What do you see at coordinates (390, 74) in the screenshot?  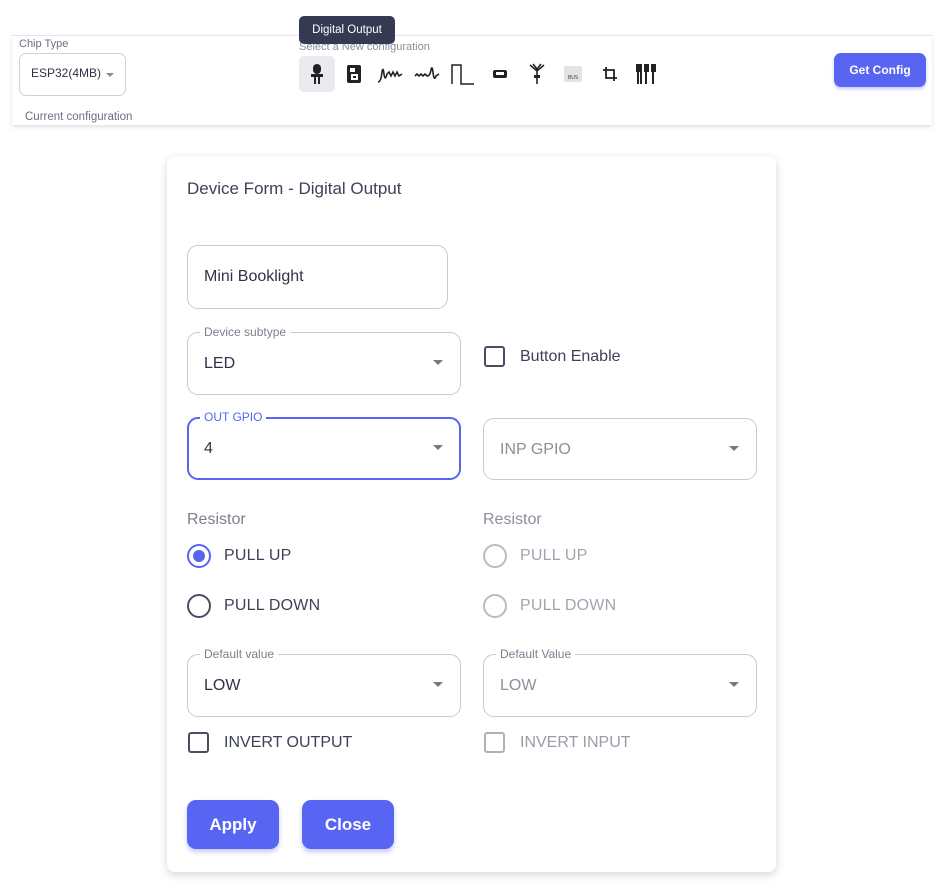 I see `pwm-output-icon` at bounding box center [390, 74].